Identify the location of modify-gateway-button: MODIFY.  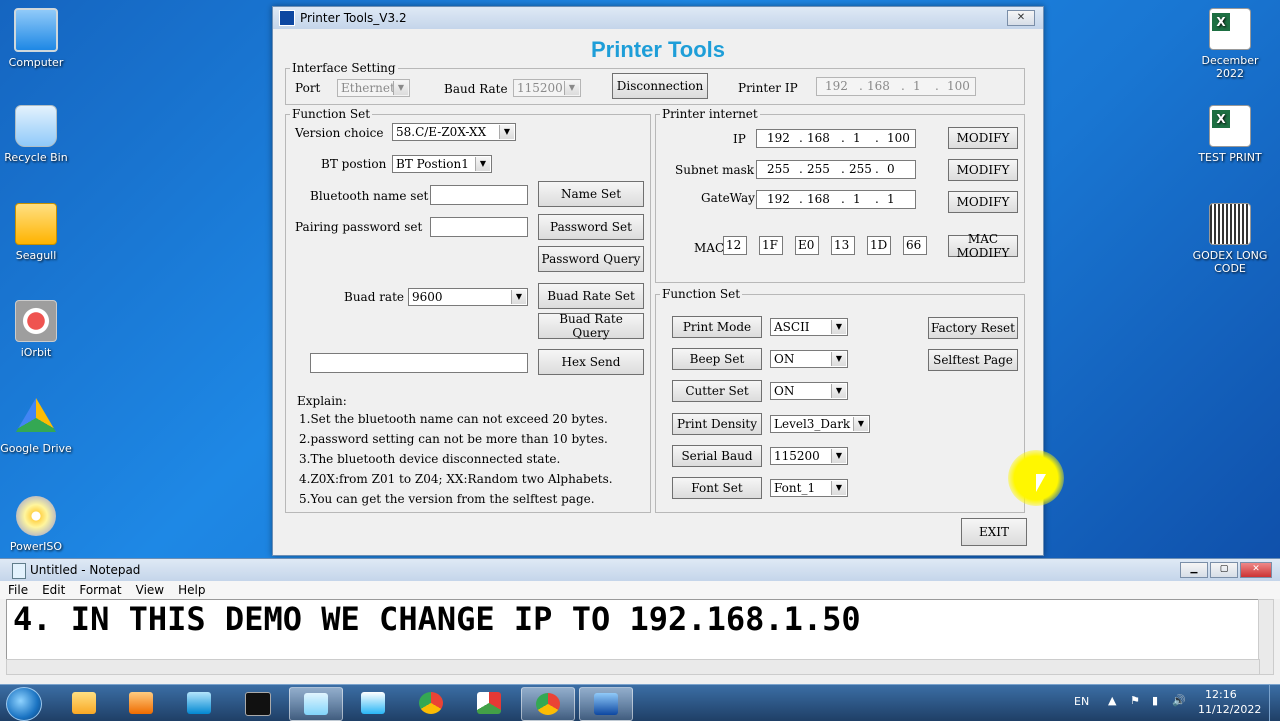
(983, 202).